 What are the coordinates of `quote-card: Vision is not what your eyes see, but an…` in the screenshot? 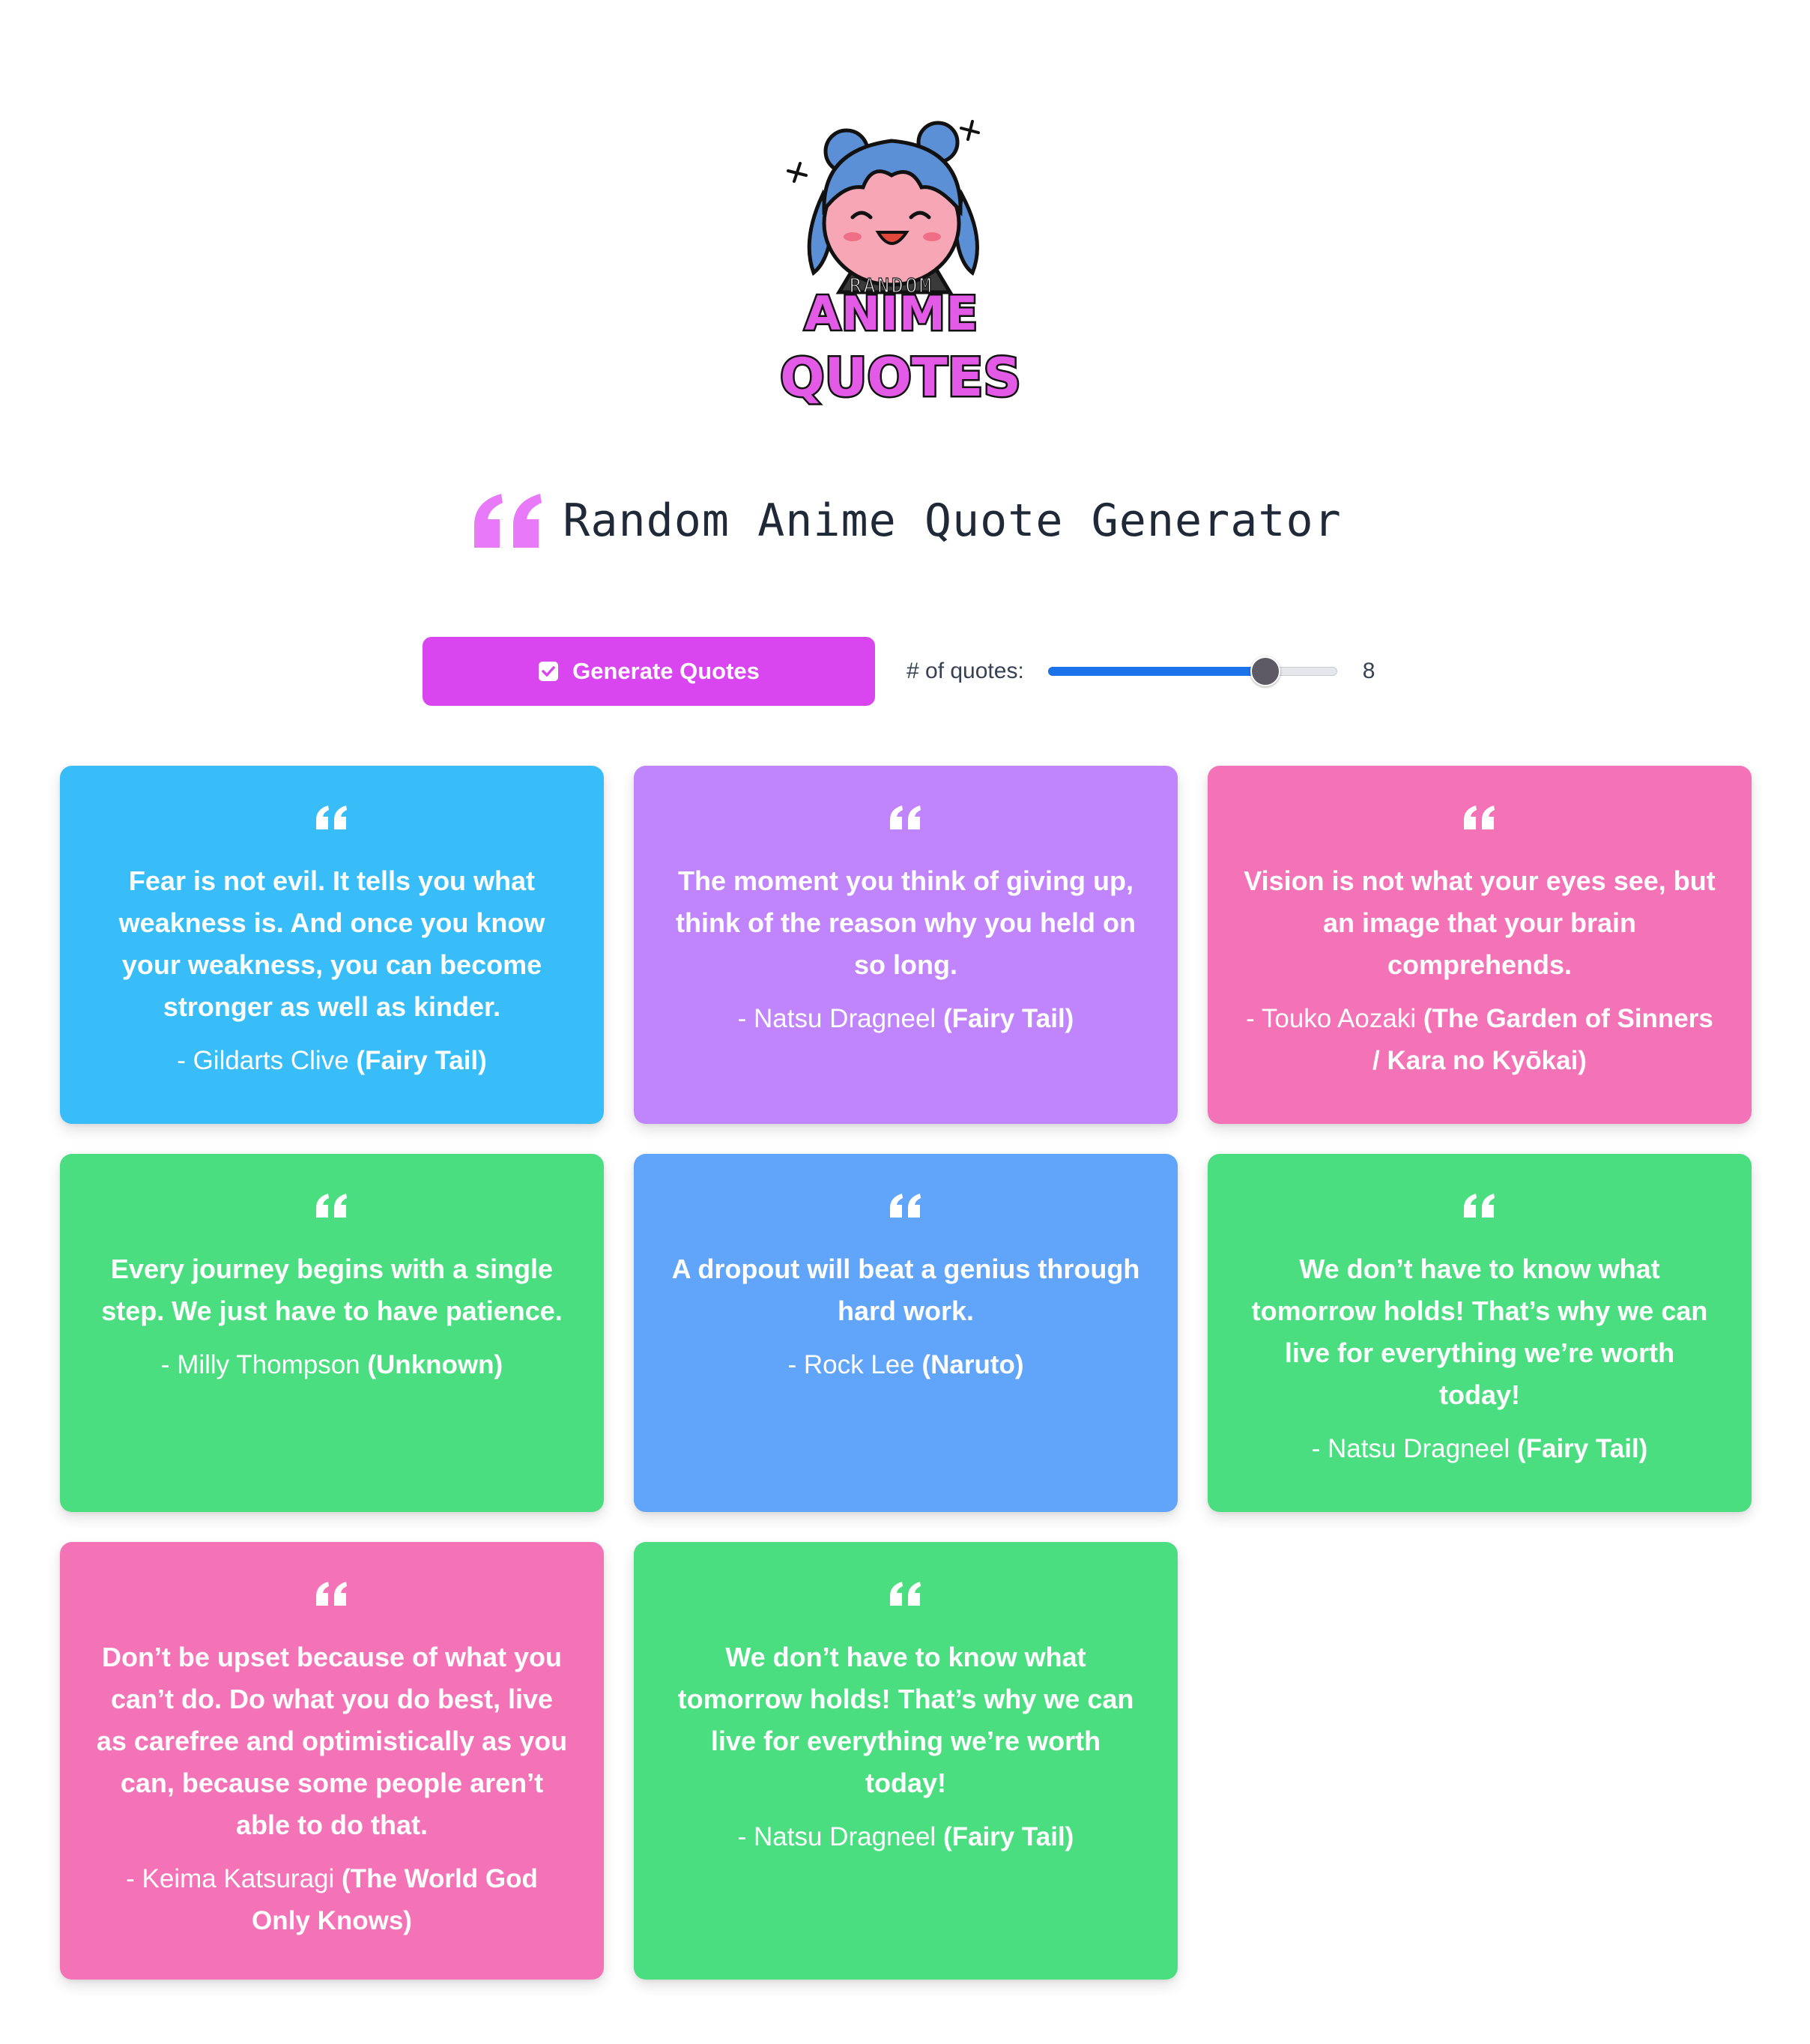 It's located at (1480, 945).